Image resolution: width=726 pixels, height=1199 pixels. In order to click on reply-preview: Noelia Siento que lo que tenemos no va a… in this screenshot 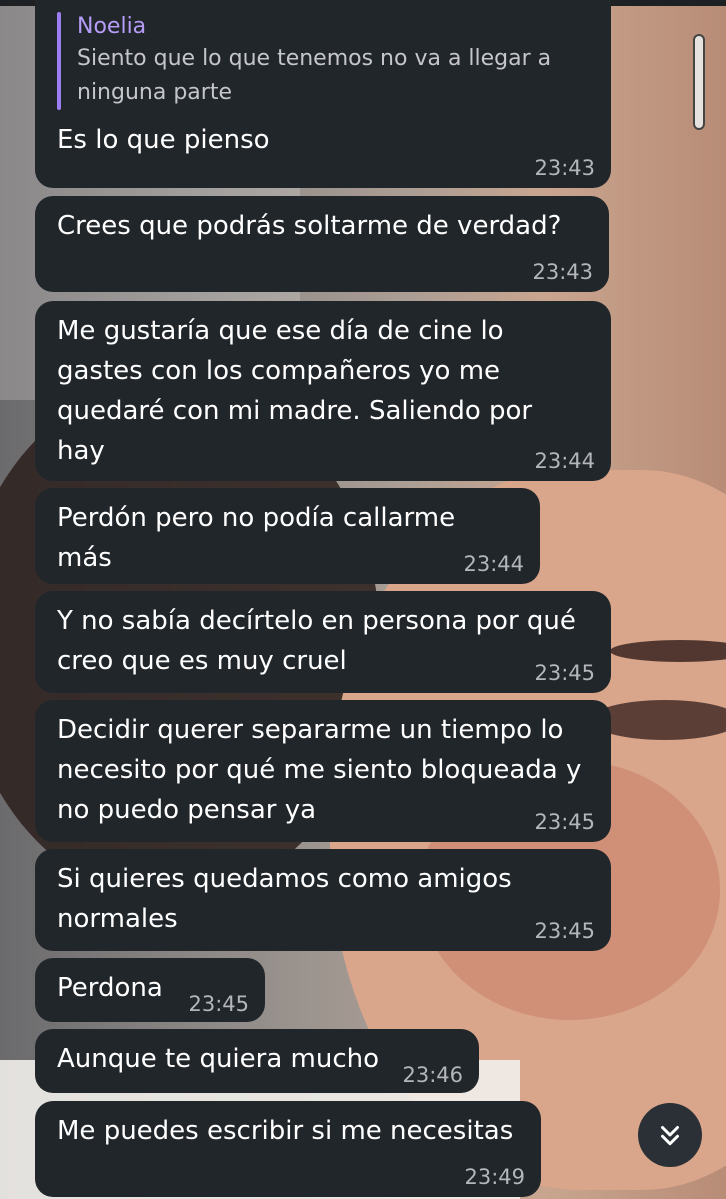, I will do `click(323, 61)`.